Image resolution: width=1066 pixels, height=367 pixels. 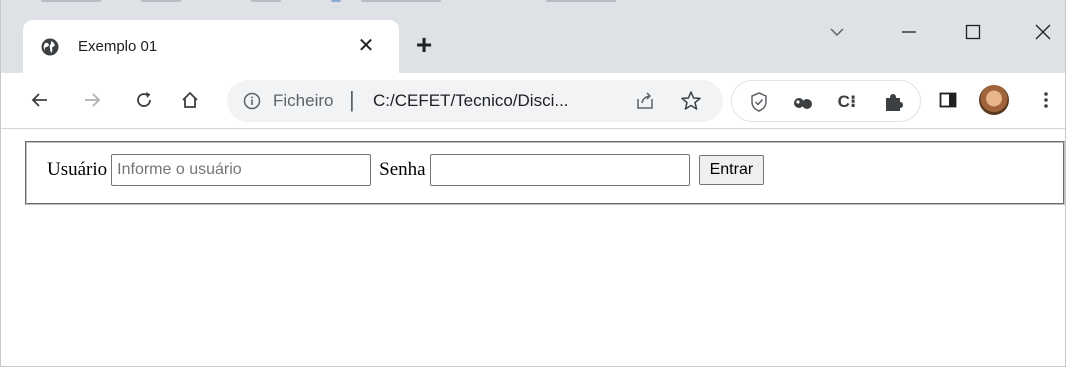 I want to click on css-icon: C⁝, so click(x=847, y=102).